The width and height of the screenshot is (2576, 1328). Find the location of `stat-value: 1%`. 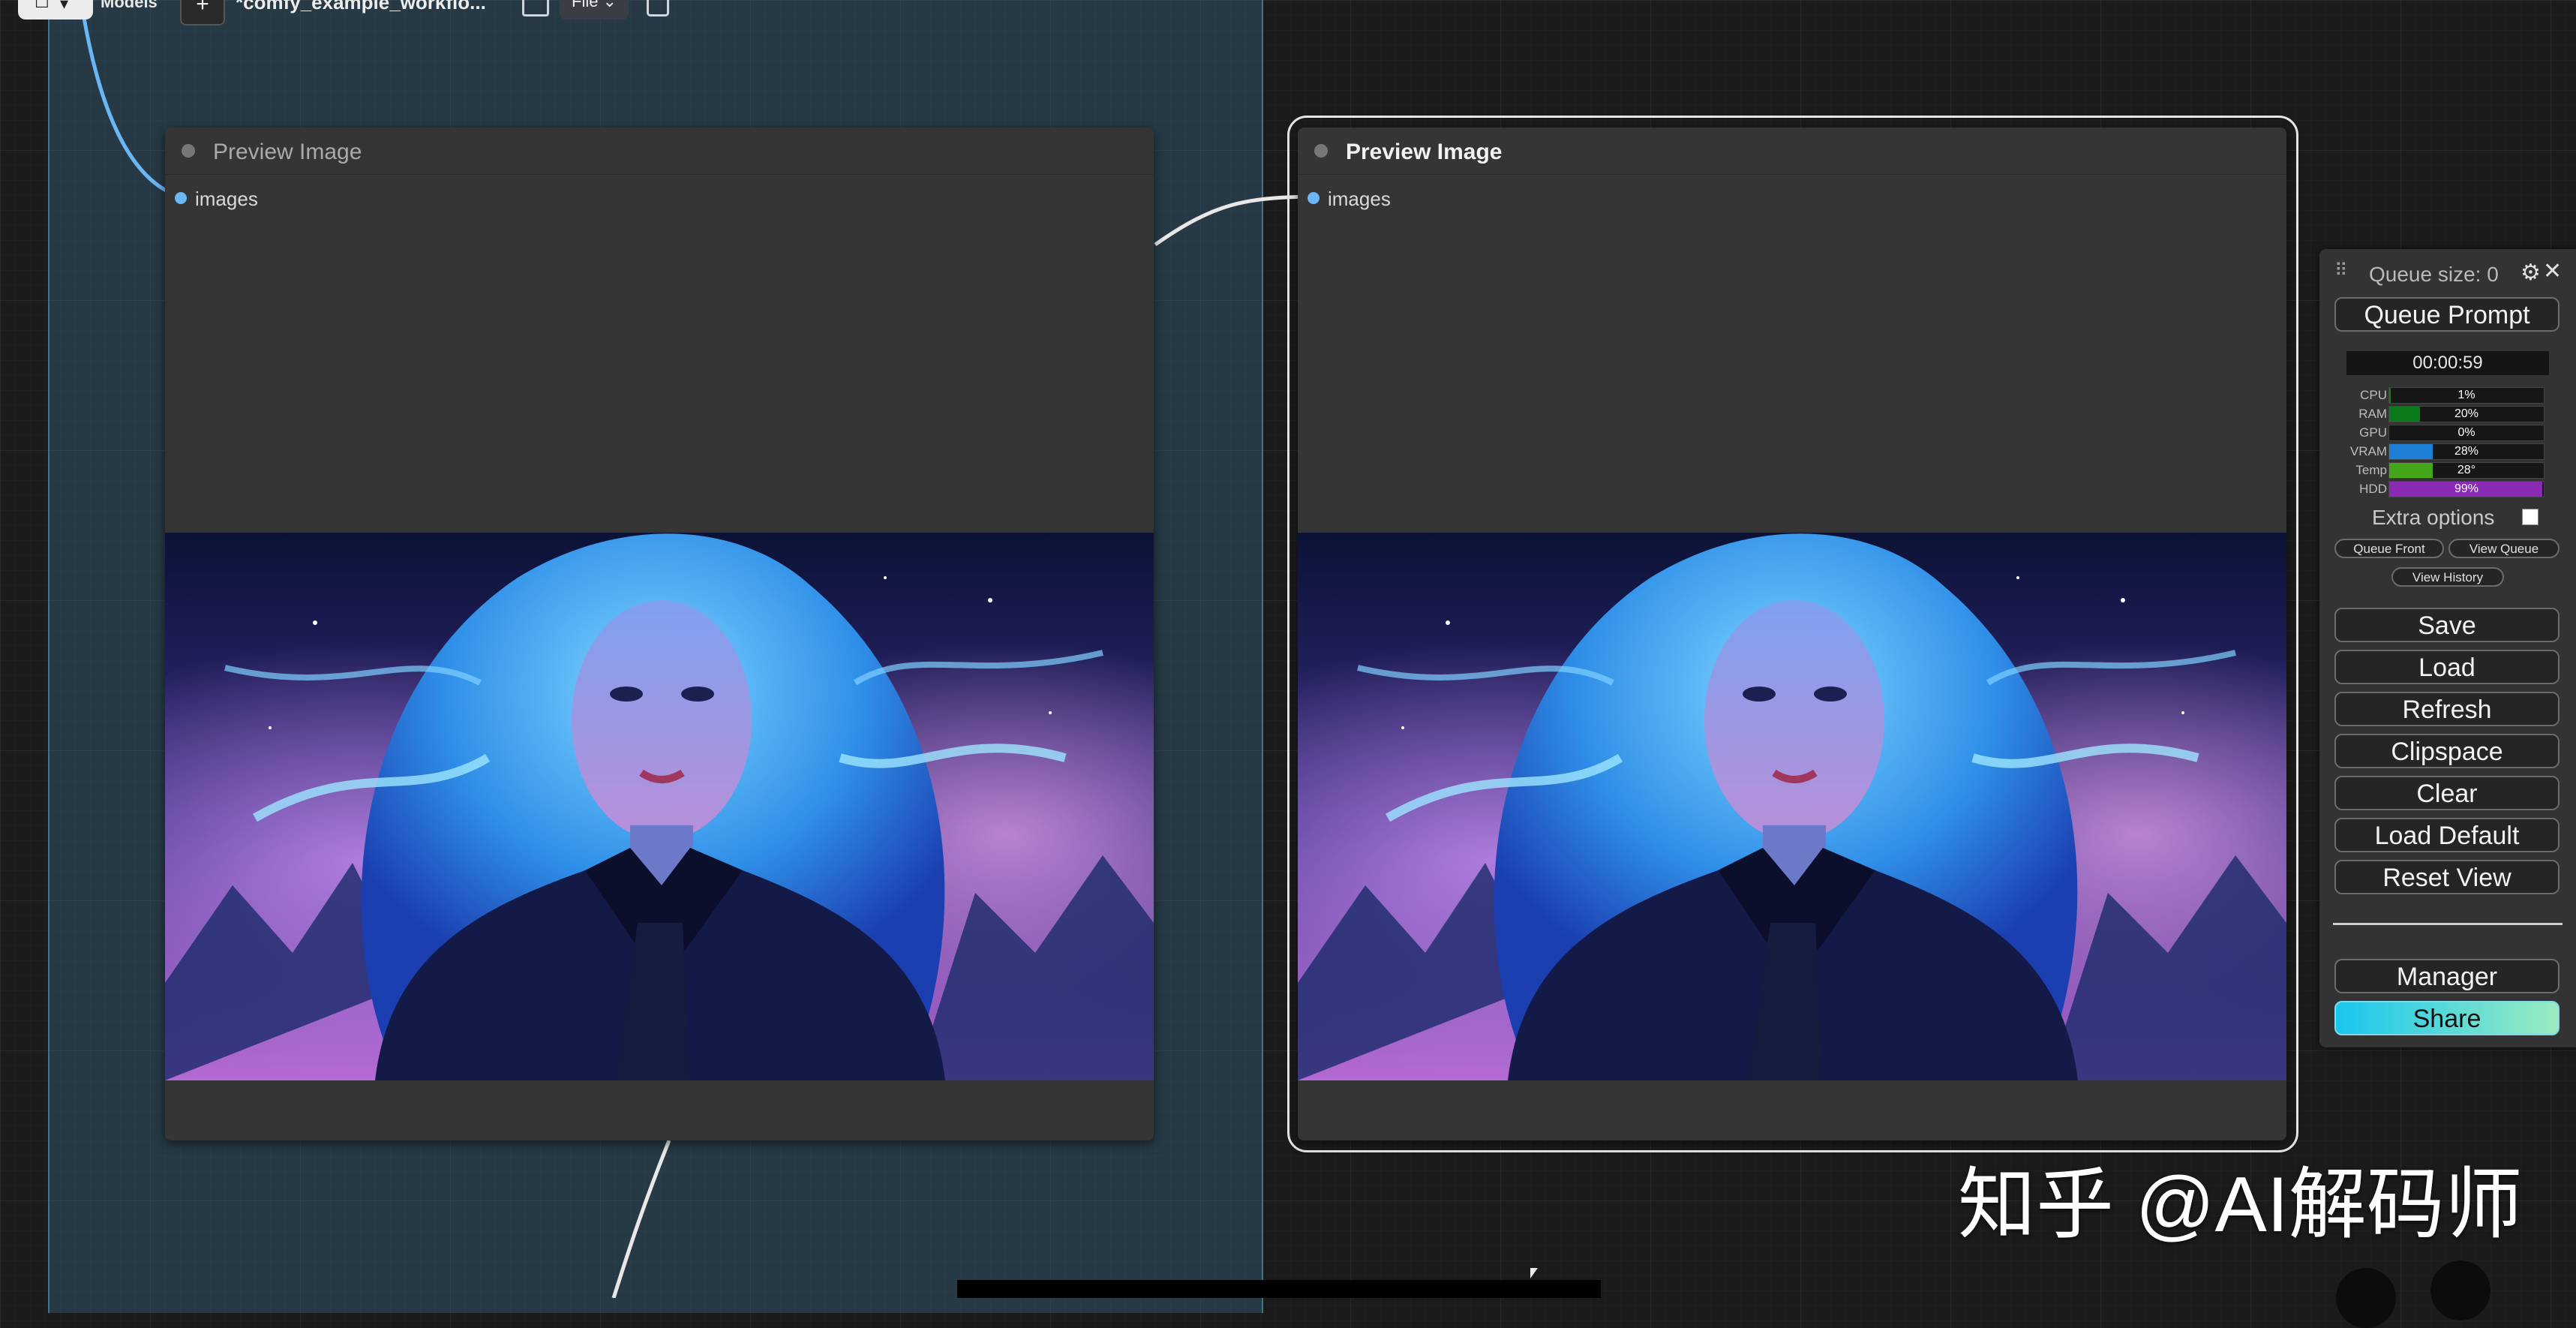

stat-value: 1% is located at coordinates (2466, 395).